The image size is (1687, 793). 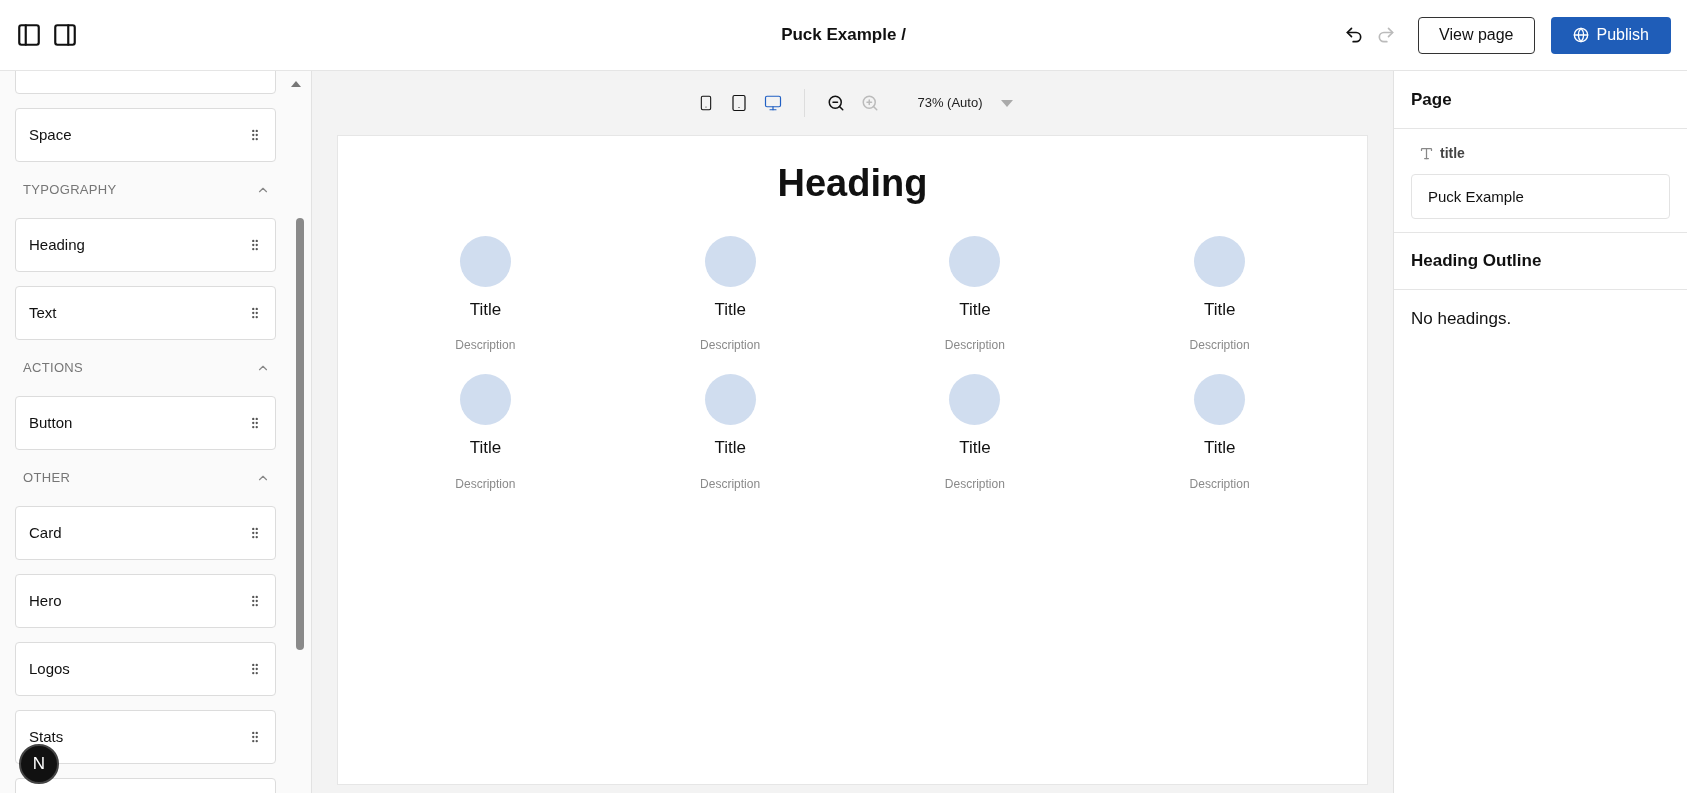 What do you see at coordinates (145, 601) in the screenshot?
I see `component-card: Hero` at bounding box center [145, 601].